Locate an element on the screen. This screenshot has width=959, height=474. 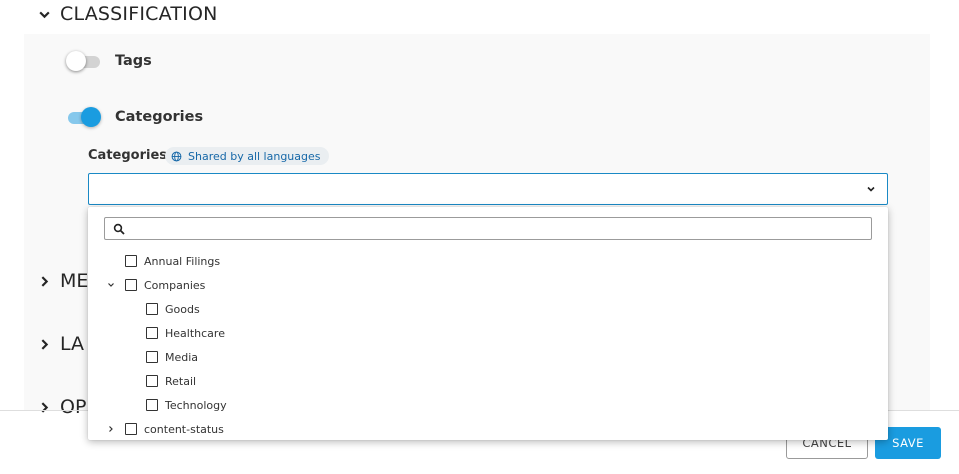
tree-item-retail: Retail is located at coordinates (171, 381).